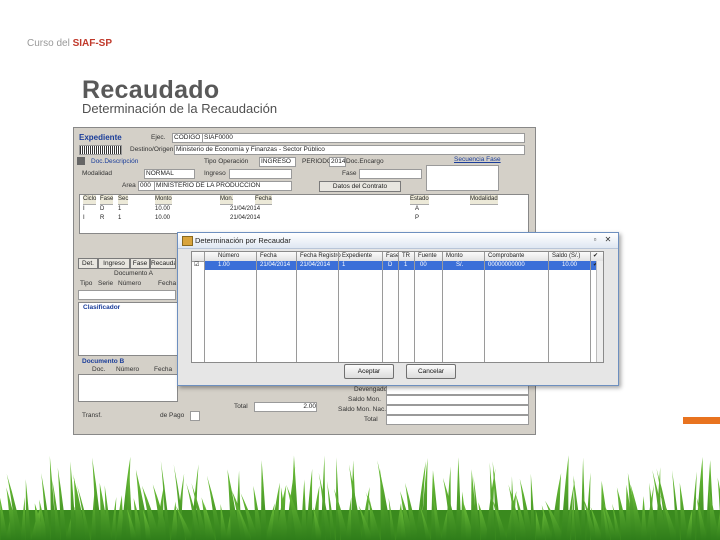 This screenshot has width=720, height=540. I want to click on doc-encargo-label: Doc.Encargo, so click(365, 161).